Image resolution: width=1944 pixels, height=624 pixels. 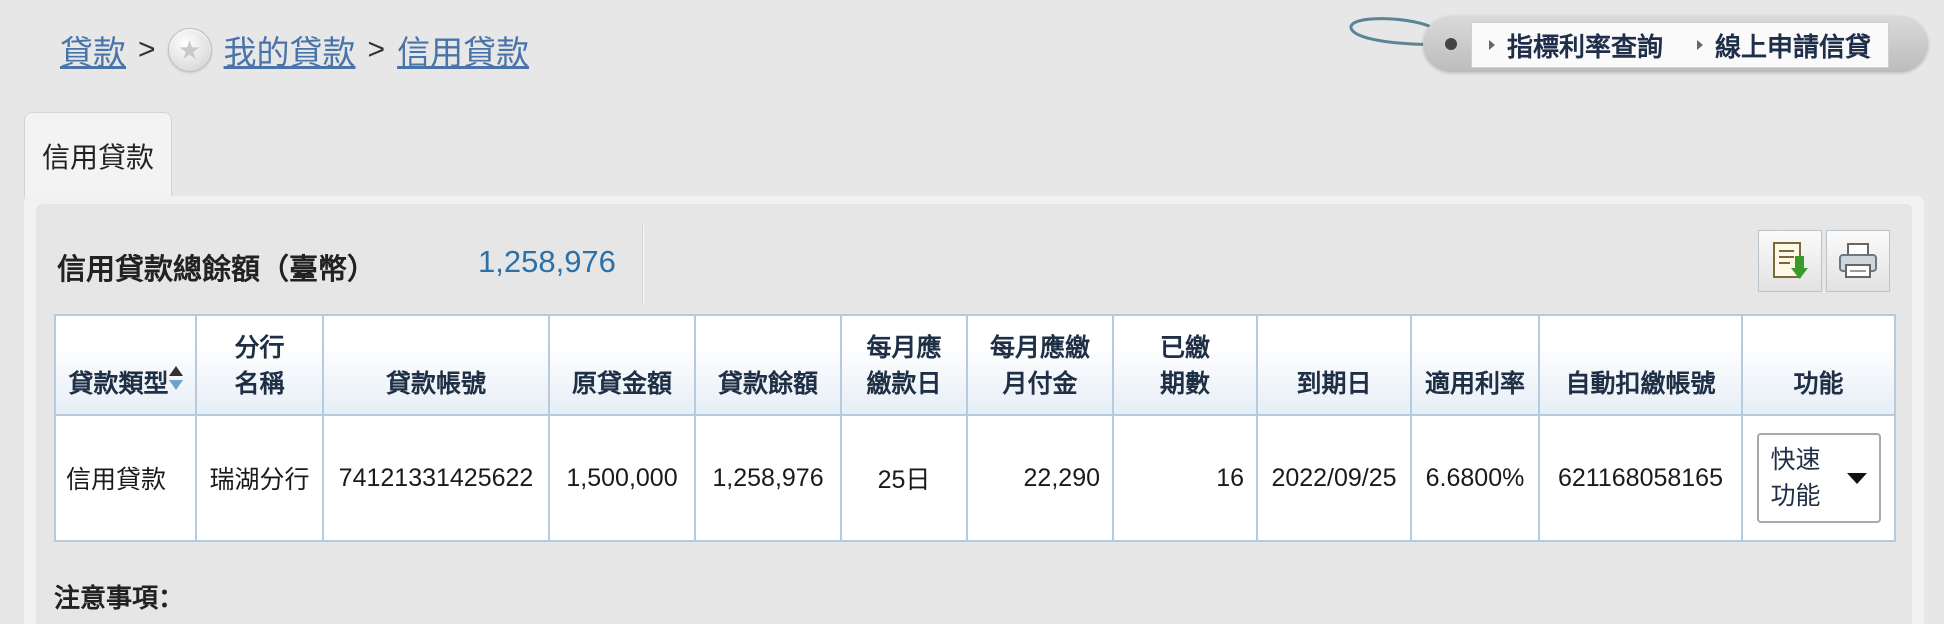 What do you see at coordinates (1040, 365) in the screenshot?
I see `header-monthly-payment: 每月應繳 月付金` at bounding box center [1040, 365].